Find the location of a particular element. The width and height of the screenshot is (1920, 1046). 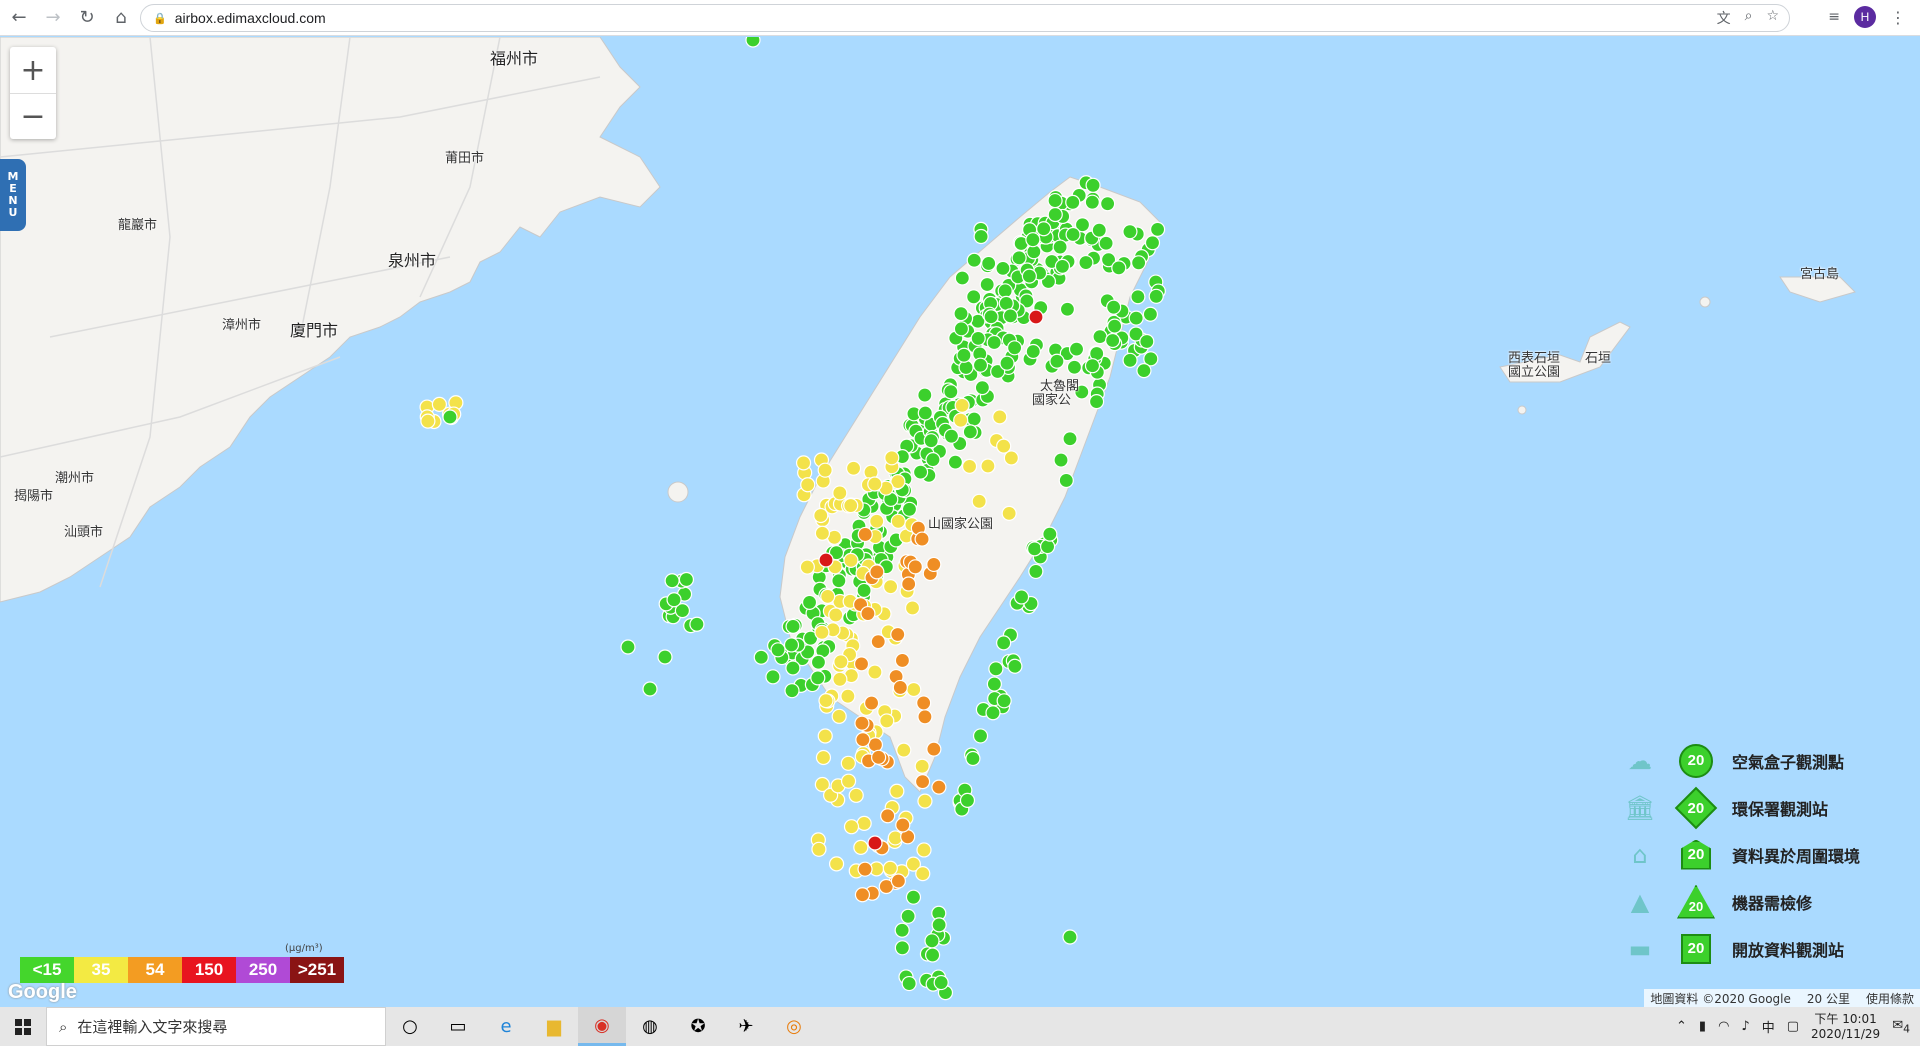

forward-icon: → is located at coordinates (53, 18).